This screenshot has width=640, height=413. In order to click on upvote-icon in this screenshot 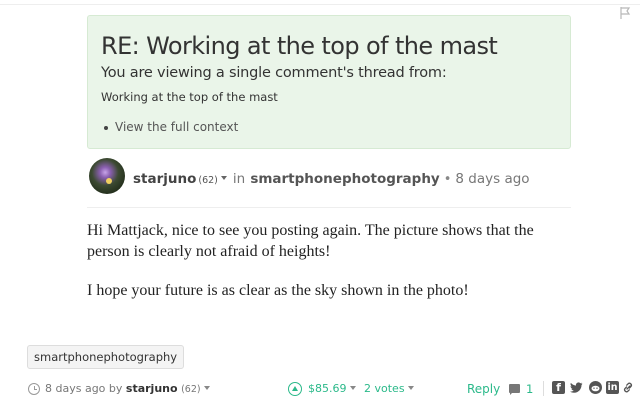, I will do `click(295, 389)`.